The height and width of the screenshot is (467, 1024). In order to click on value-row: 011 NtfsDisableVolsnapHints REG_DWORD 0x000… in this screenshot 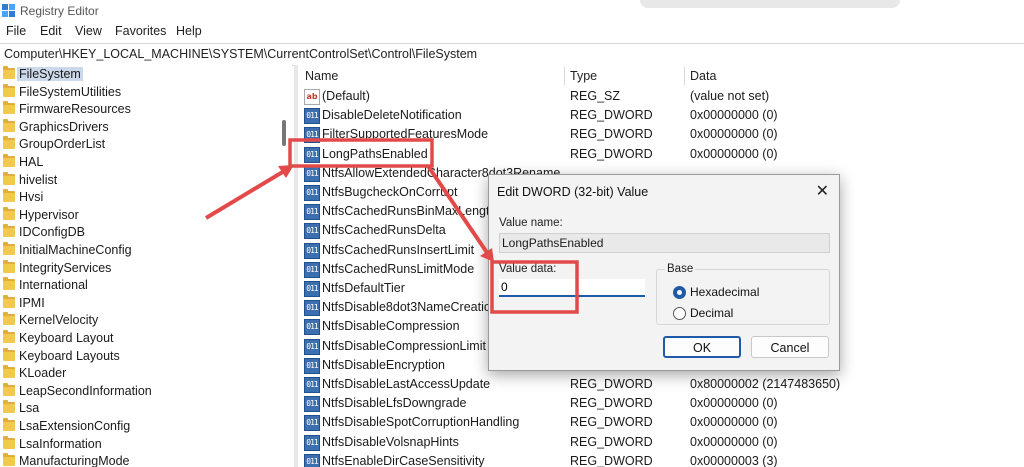, I will do `click(661, 442)`.